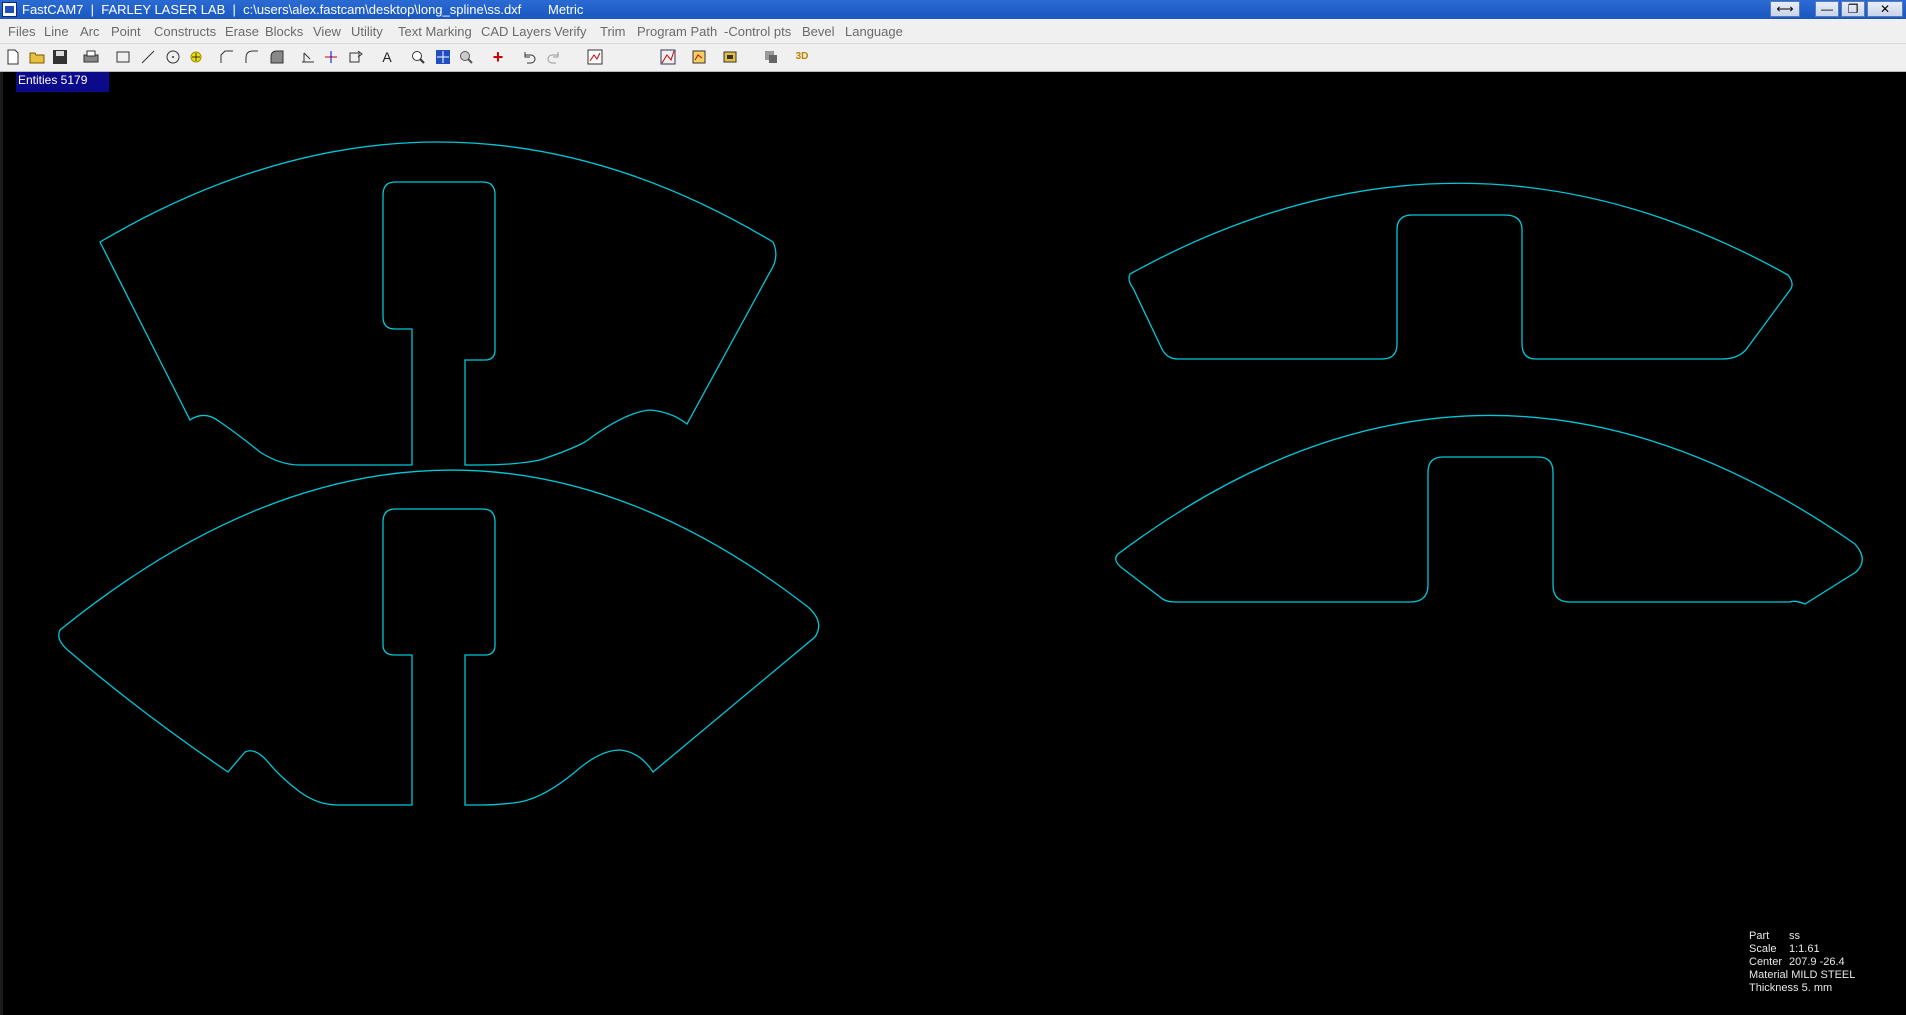 This screenshot has height=1015, width=1906. What do you see at coordinates (613, 31) in the screenshot?
I see `menu-trim: Trim` at bounding box center [613, 31].